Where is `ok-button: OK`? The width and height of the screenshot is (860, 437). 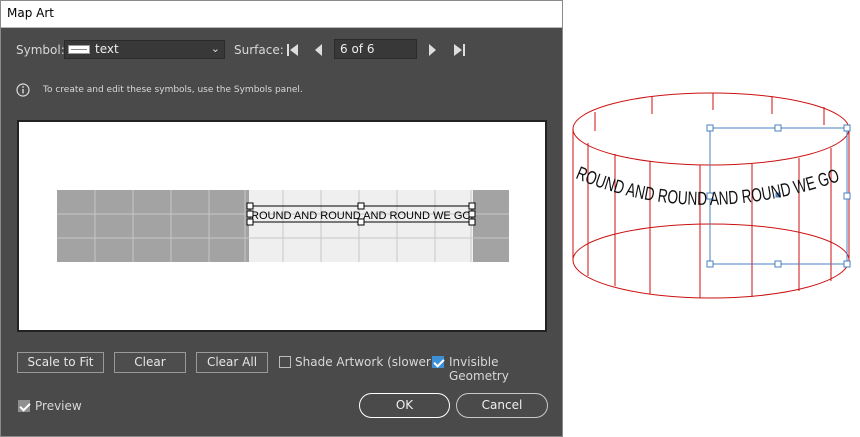
ok-button: OK is located at coordinates (404, 405).